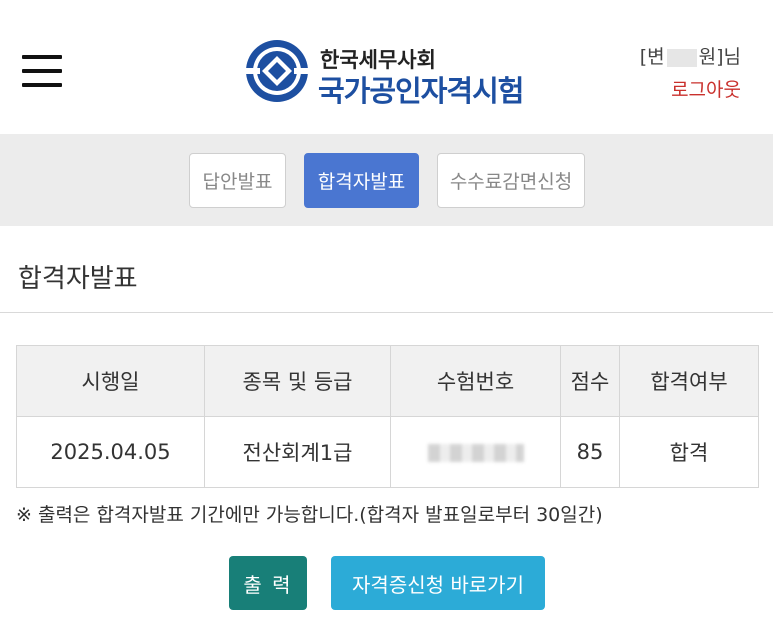 The image size is (773, 635). I want to click on menu-icon, so click(42, 71).